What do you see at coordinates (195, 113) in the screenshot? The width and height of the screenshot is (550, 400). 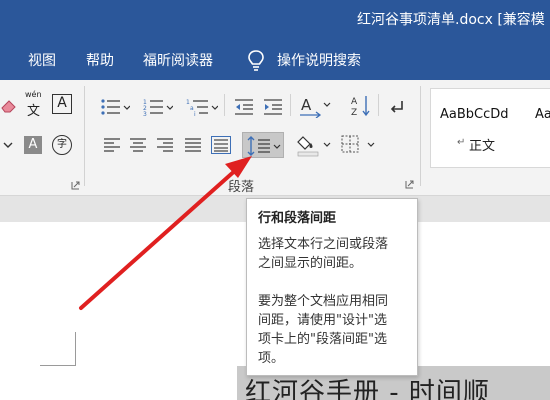 I see `svg-text: i` at bounding box center [195, 113].